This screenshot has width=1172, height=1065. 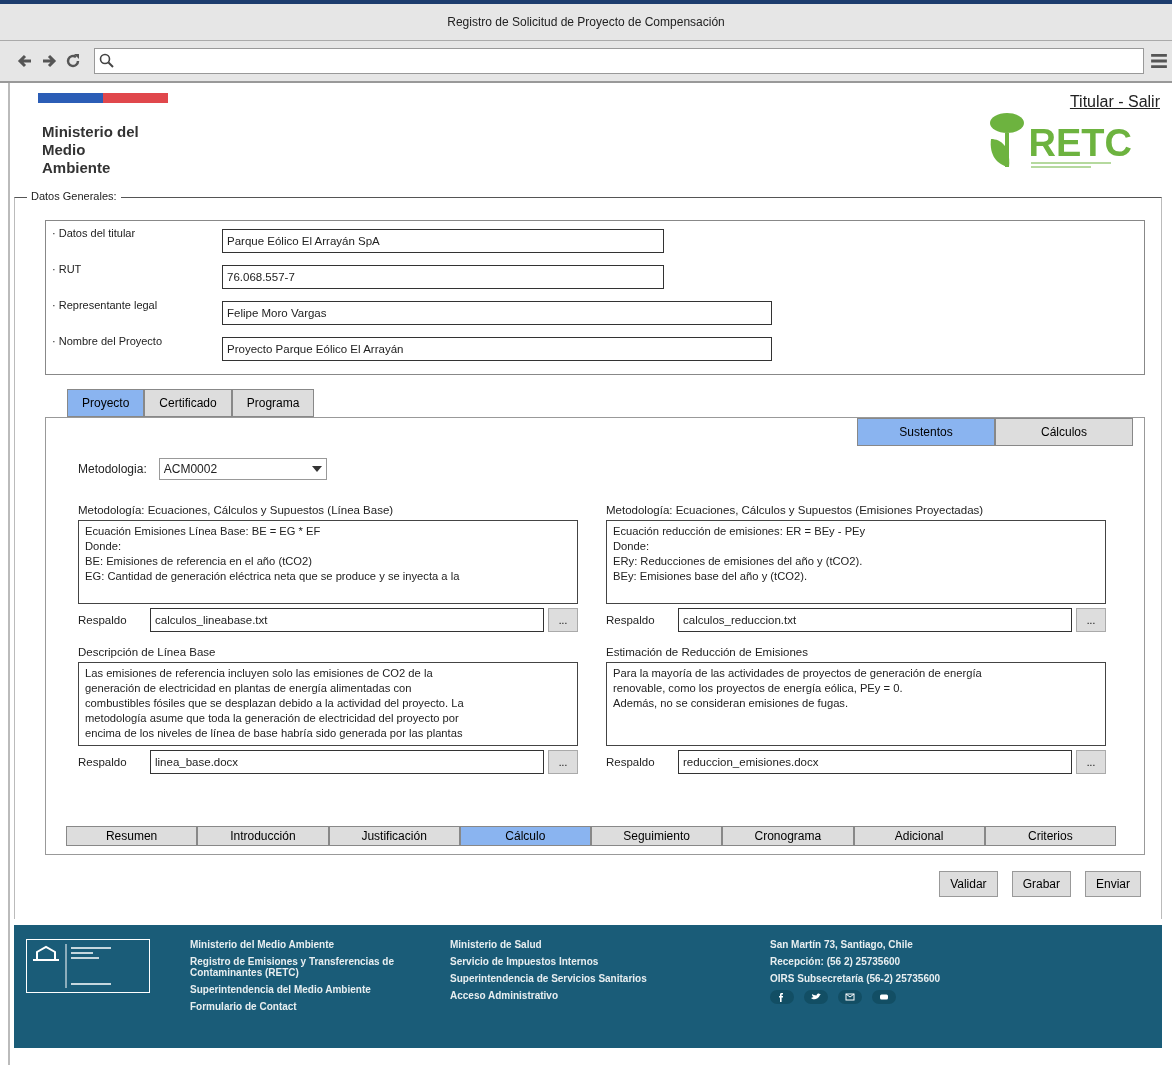 What do you see at coordinates (560, 944) in the screenshot?
I see `footer-link: Ministerio de Salud` at bounding box center [560, 944].